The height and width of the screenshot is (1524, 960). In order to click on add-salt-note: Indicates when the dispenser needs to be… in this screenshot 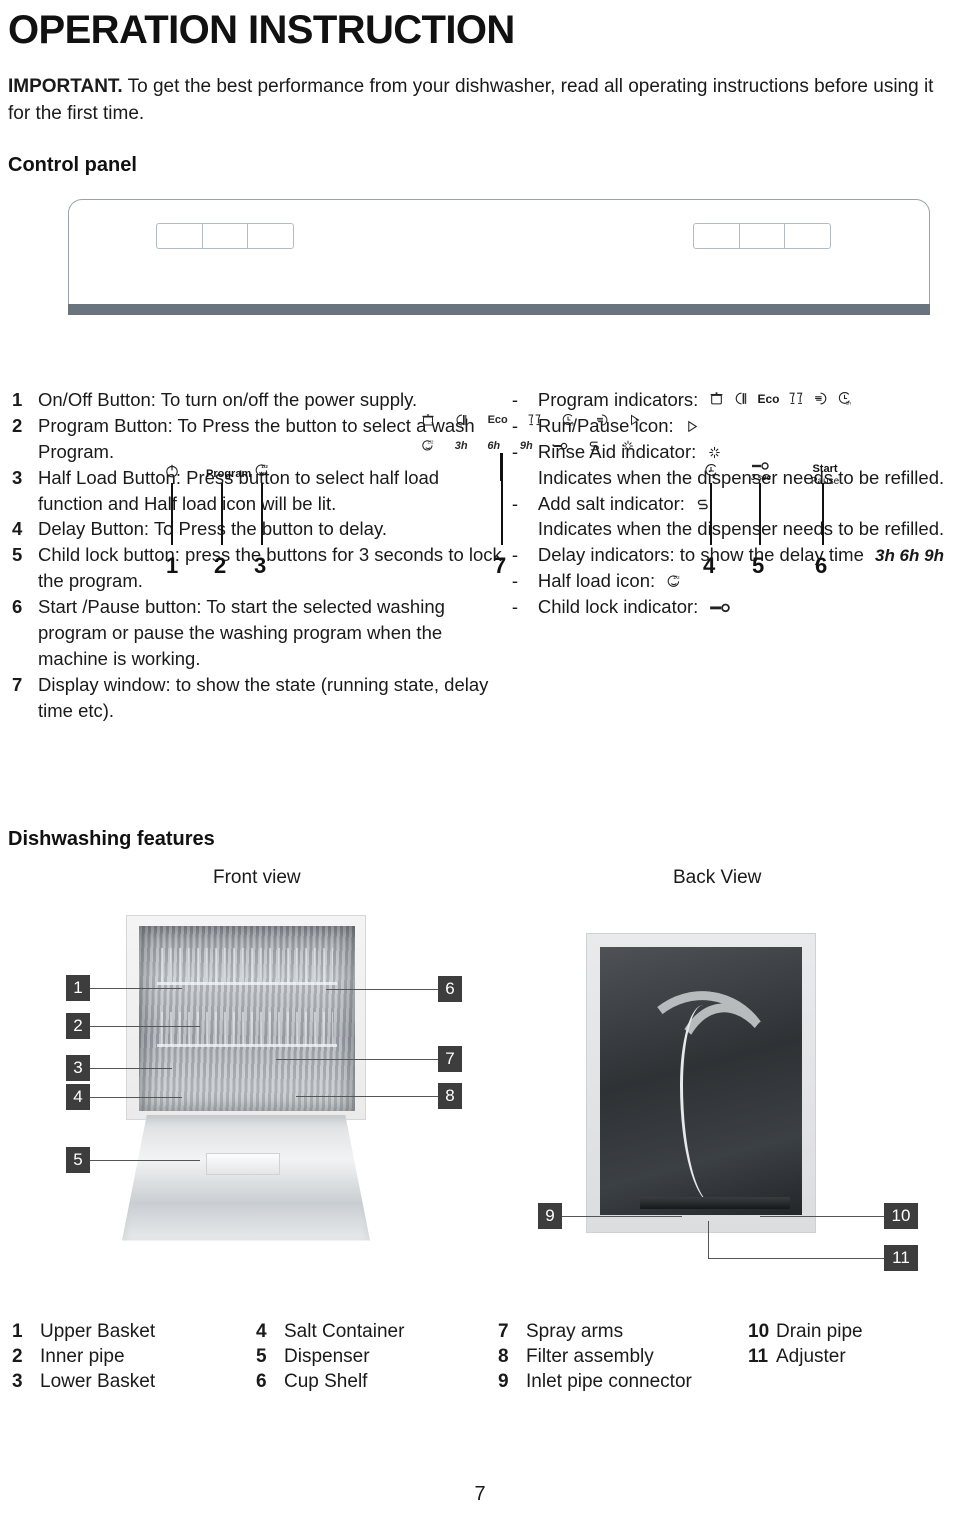, I will do `click(741, 529)`.